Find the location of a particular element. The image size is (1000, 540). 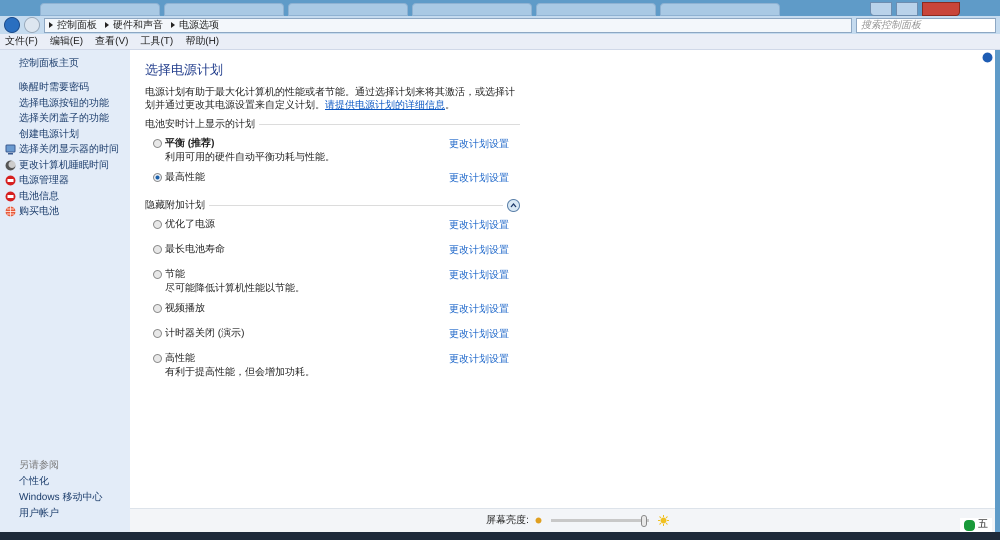

sidebar-link: 选择关闭显示器的时间 is located at coordinates (69, 150).